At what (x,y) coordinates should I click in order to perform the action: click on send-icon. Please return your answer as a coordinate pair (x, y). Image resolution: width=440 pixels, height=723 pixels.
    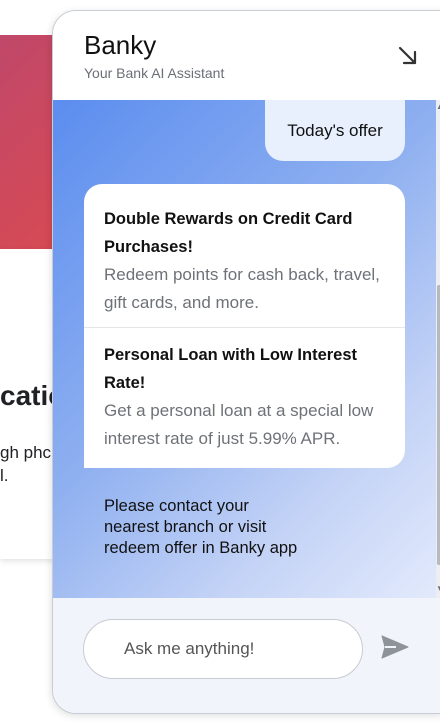
    Looking at the image, I should click on (395, 647).